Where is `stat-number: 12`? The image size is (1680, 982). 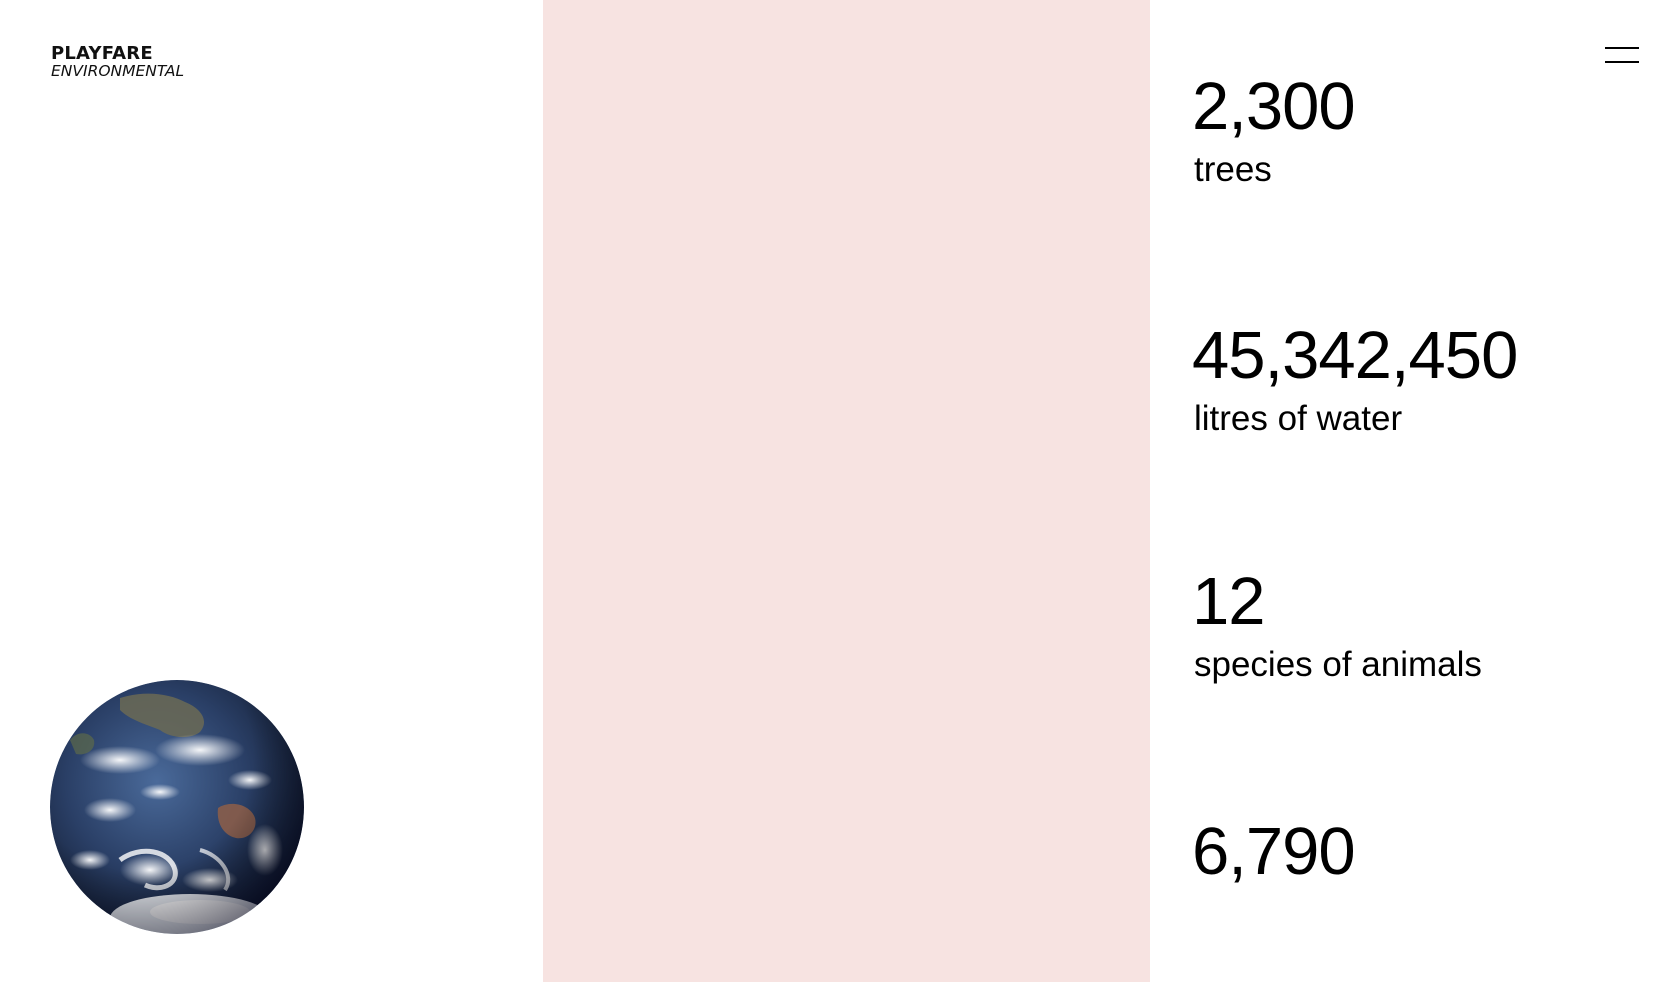 stat-number: 12 is located at coordinates (1229, 601).